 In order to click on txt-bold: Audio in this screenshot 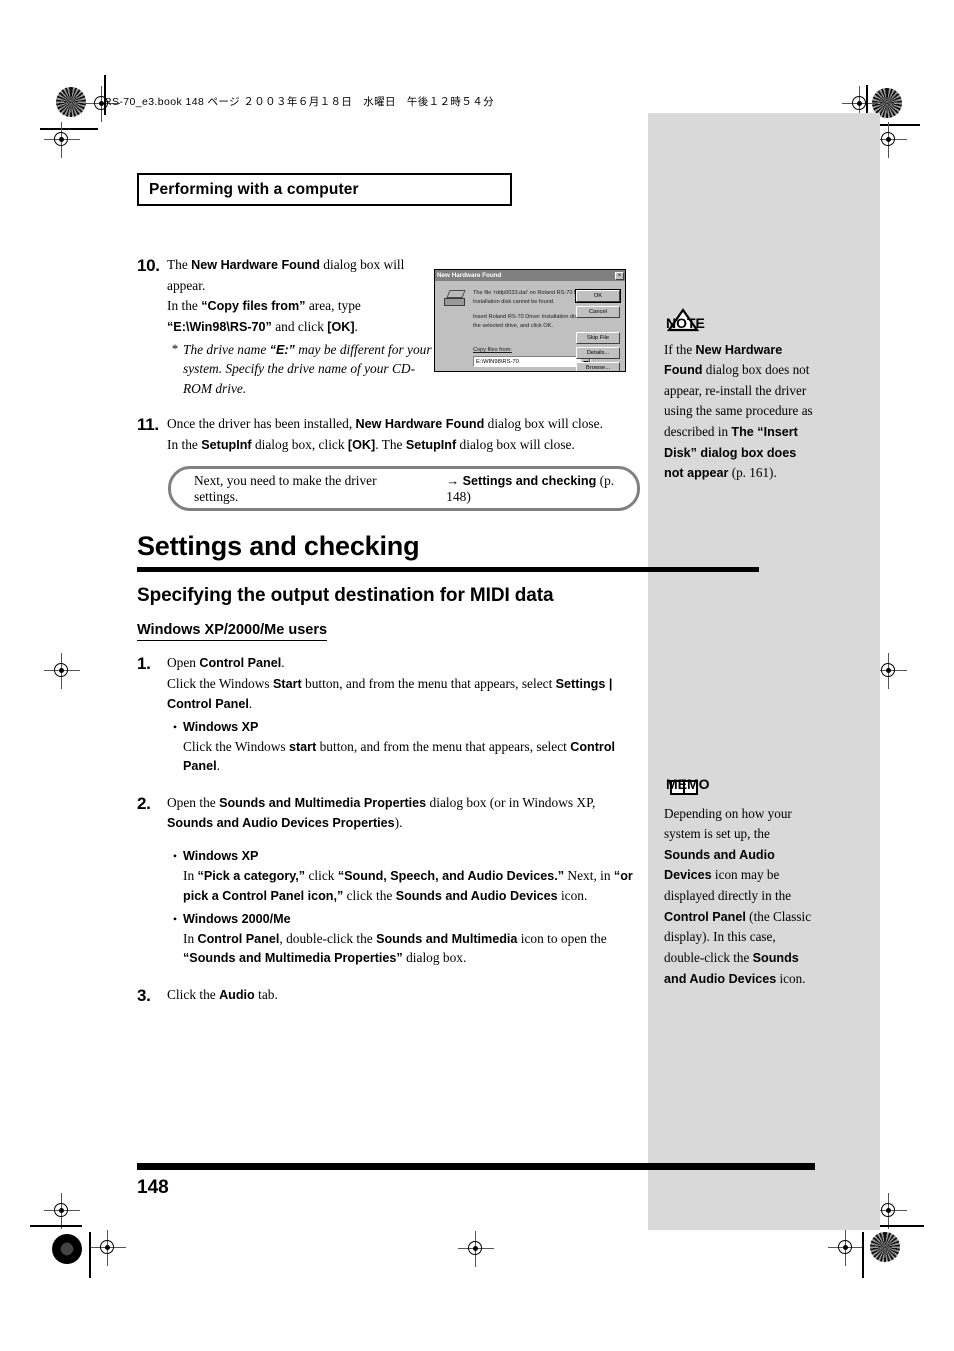, I will do `click(237, 995)`.